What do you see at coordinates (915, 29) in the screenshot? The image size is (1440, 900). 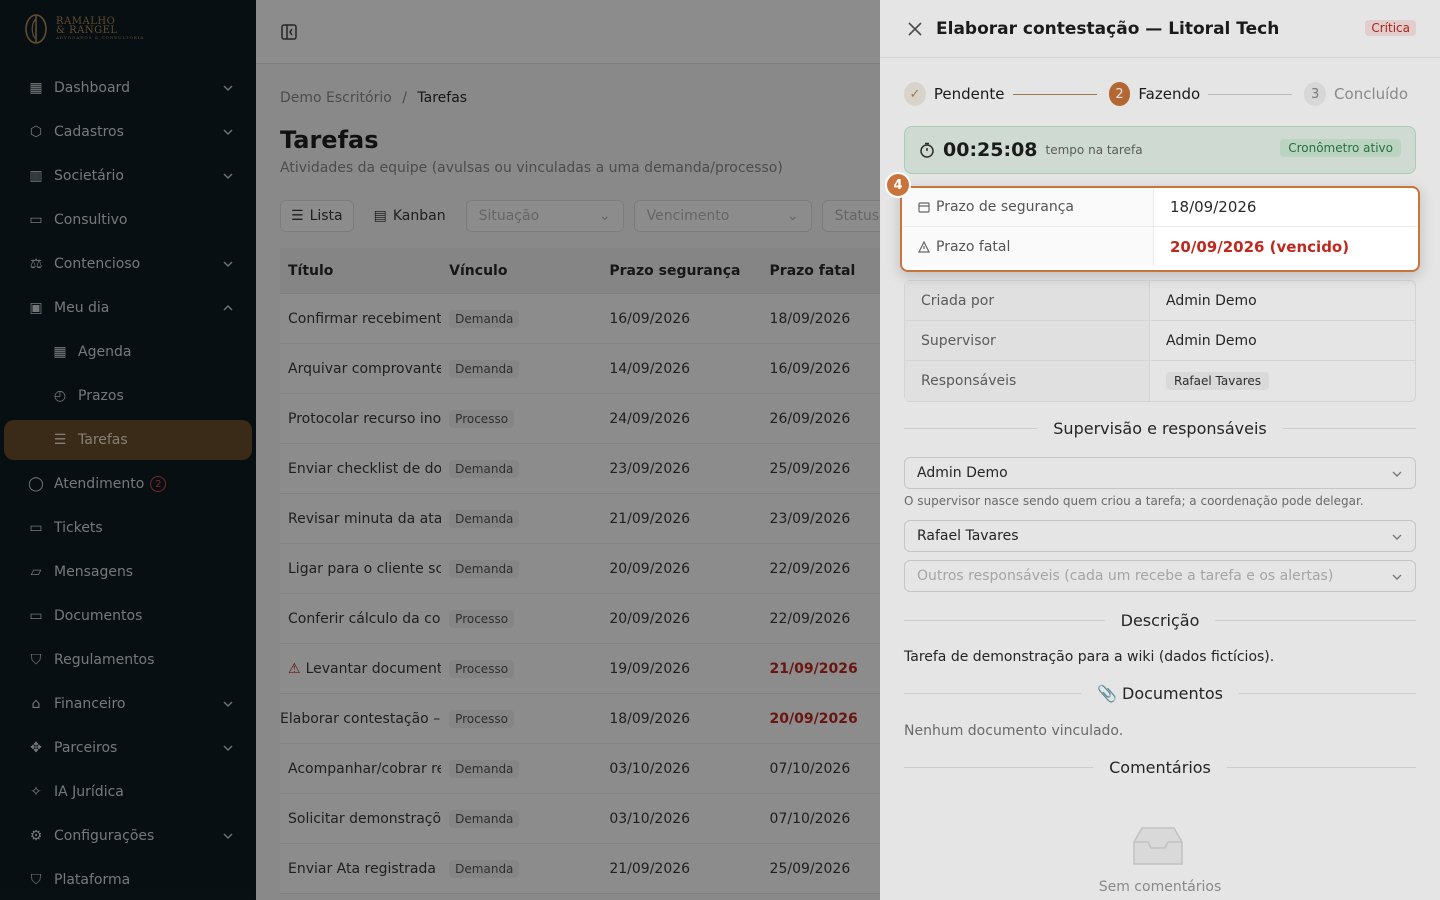 I see `close-icon` at bounding box center [915, 29].